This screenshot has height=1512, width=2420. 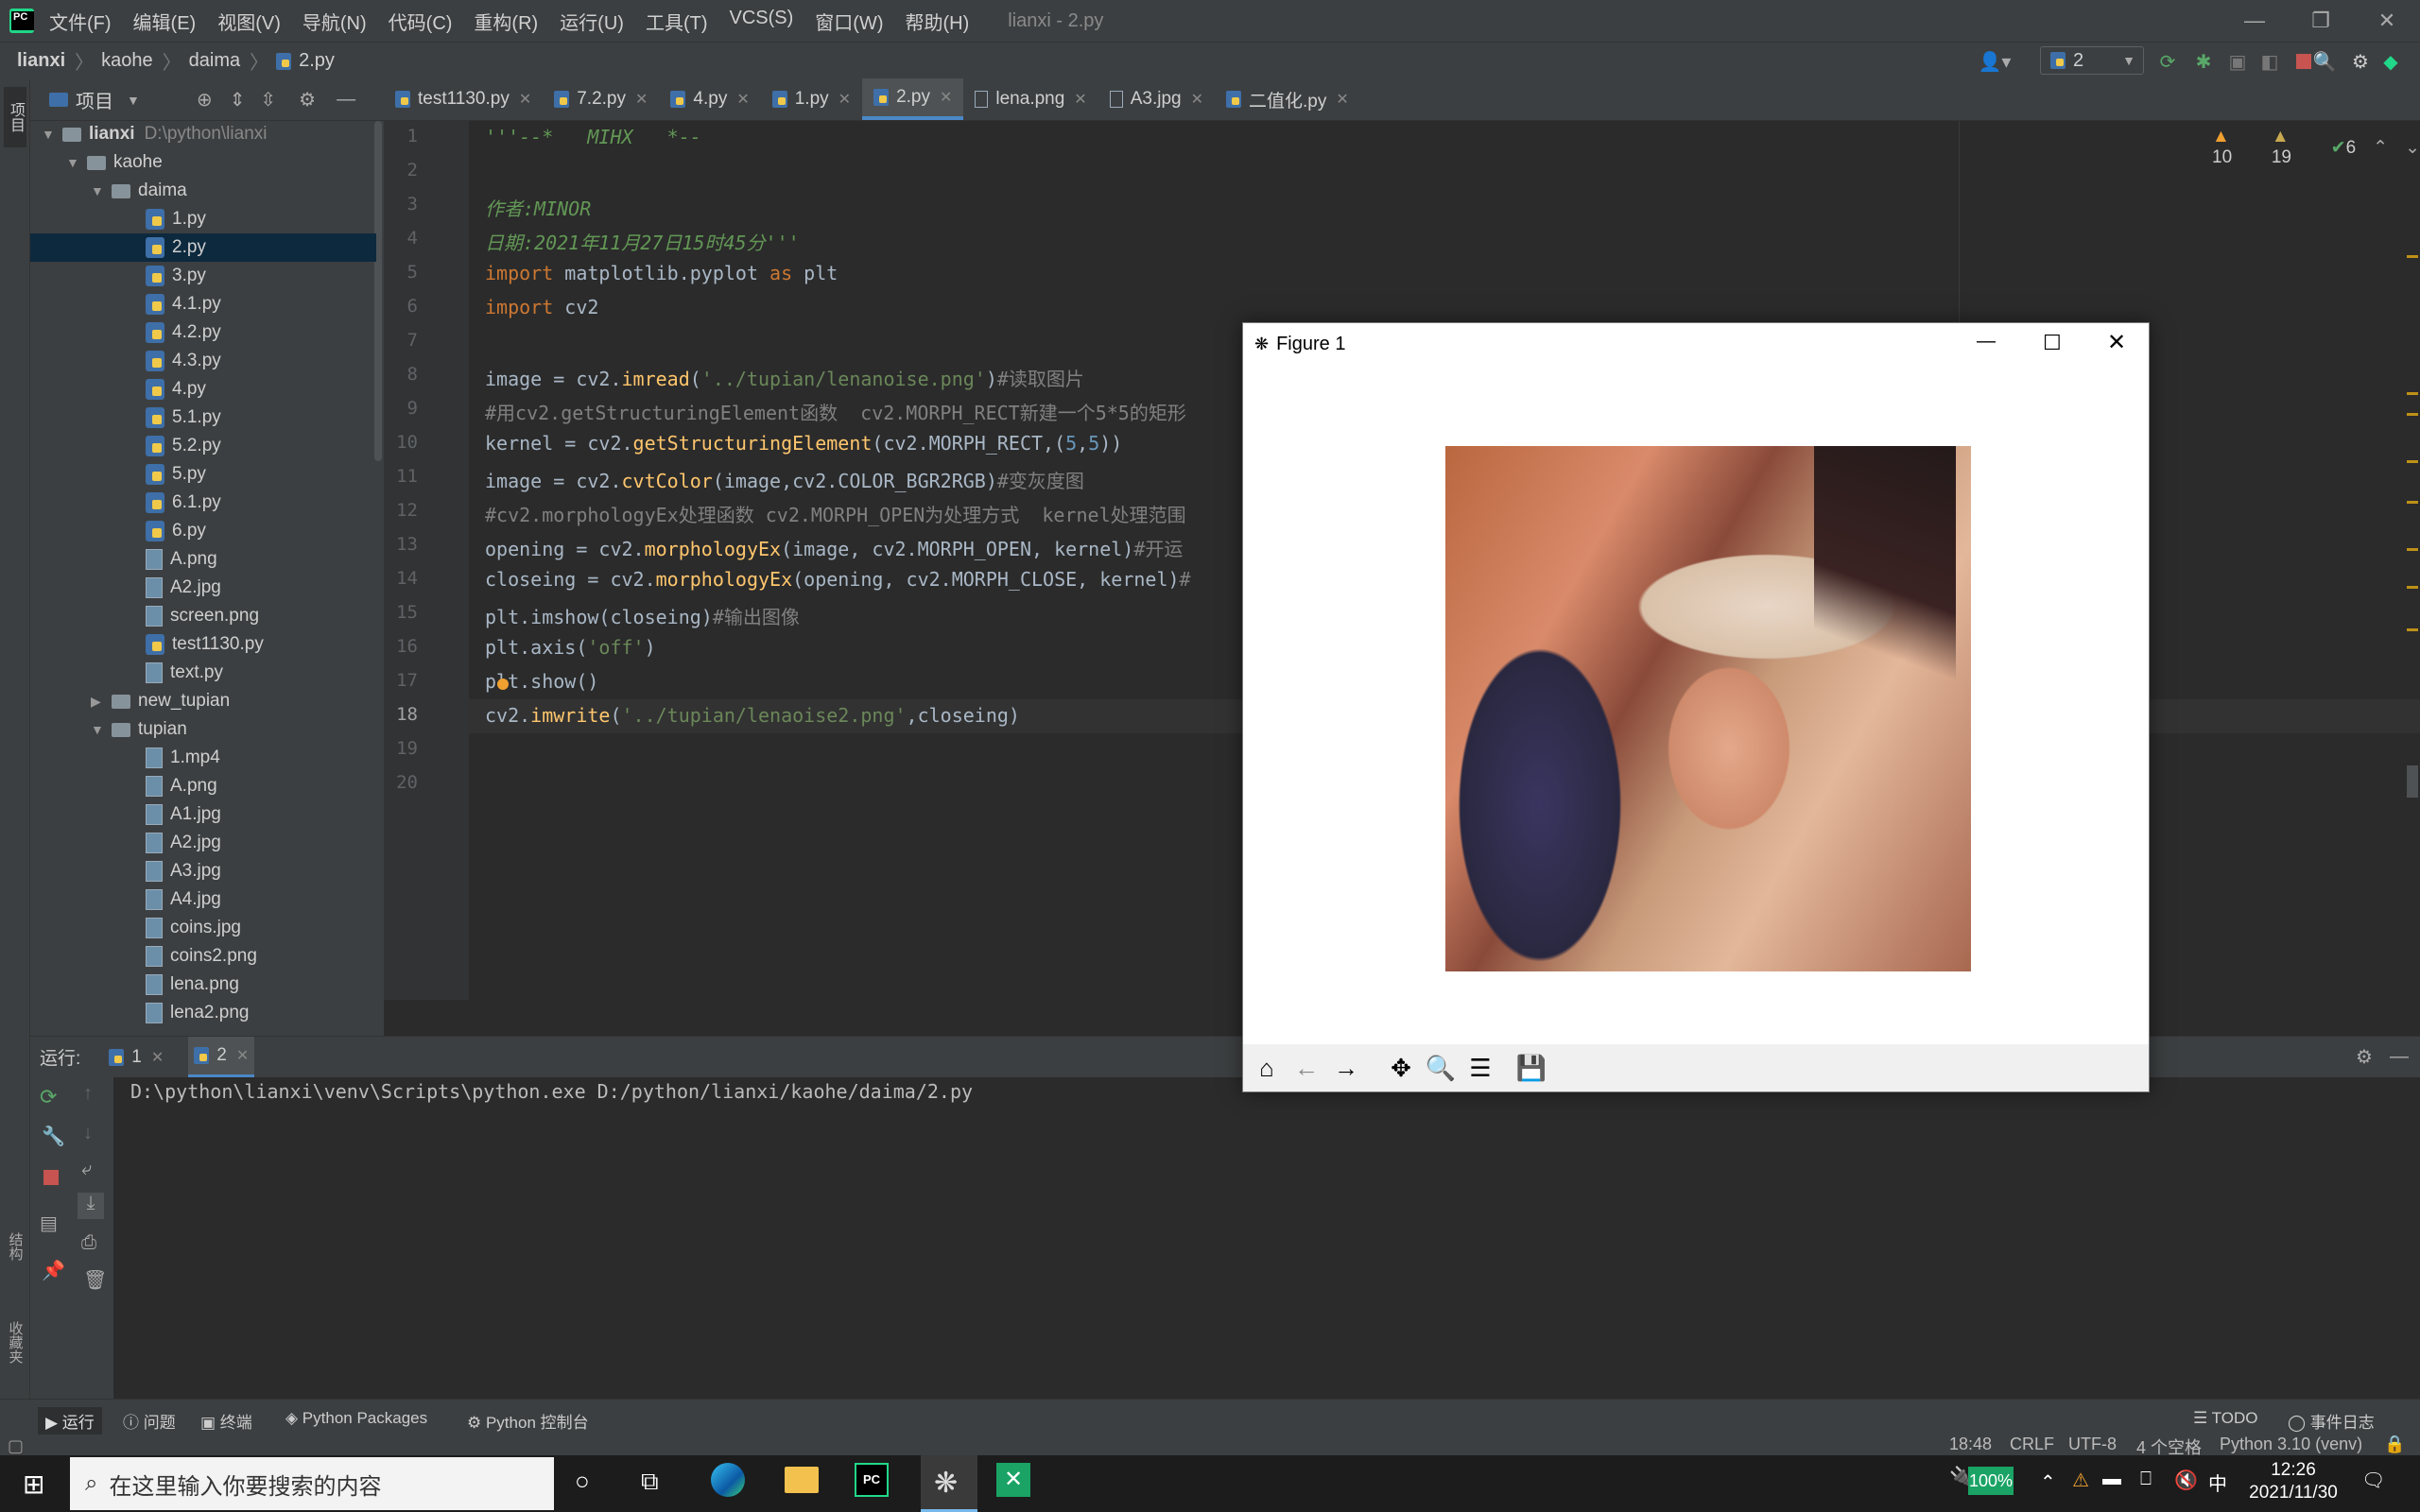 What do you see at coordinates (95, 1280) in the screenshot?
I see `trash-icon: 🗑` at bounding box center [95, 1280].